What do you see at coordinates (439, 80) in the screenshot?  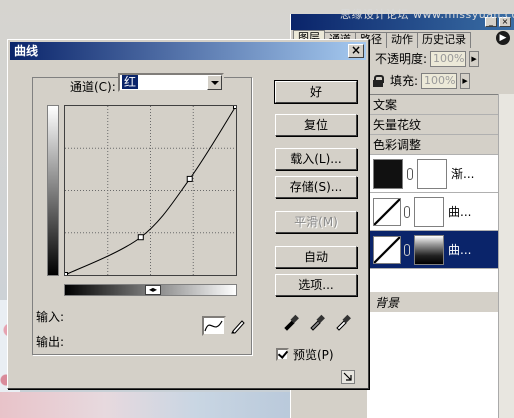 I see `fill-field: 100%` at bounding box center [439, 80].